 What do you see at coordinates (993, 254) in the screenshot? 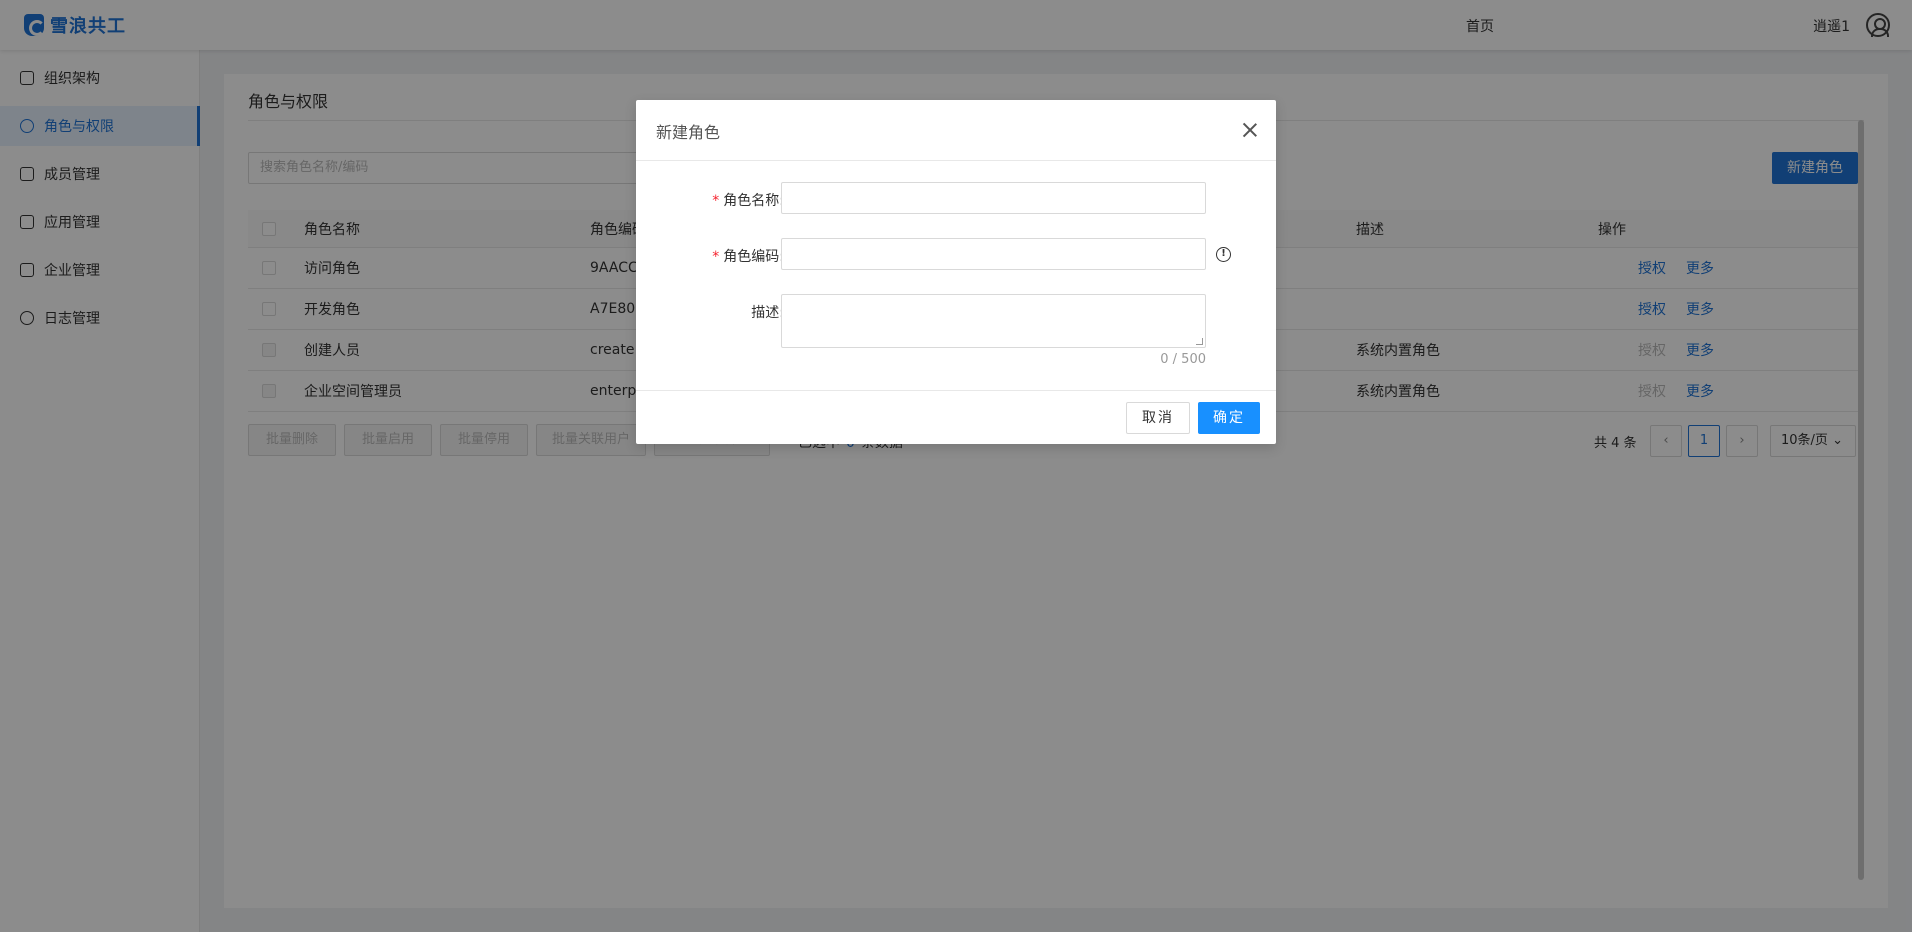
I see `role-code-input` at bounding box center [993, 254].